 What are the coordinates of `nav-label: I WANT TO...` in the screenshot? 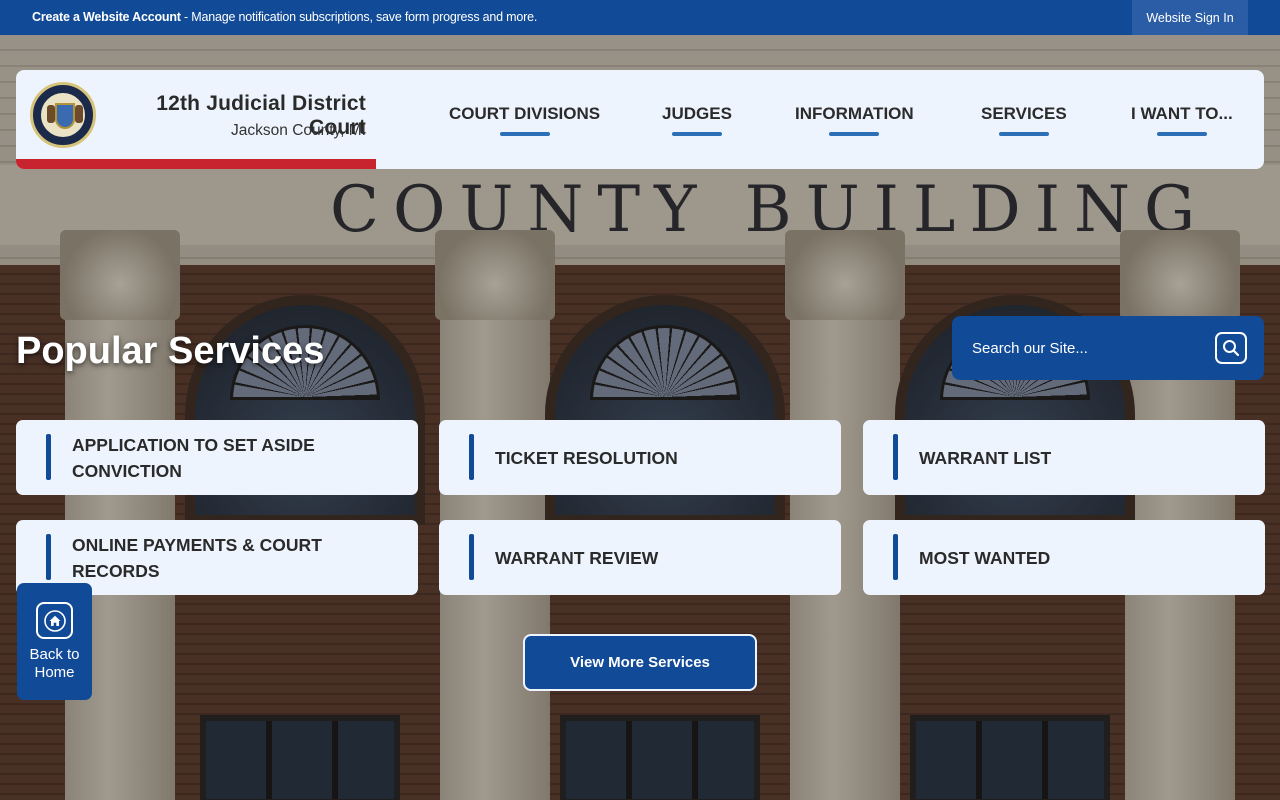 It's located at (1182, 113).